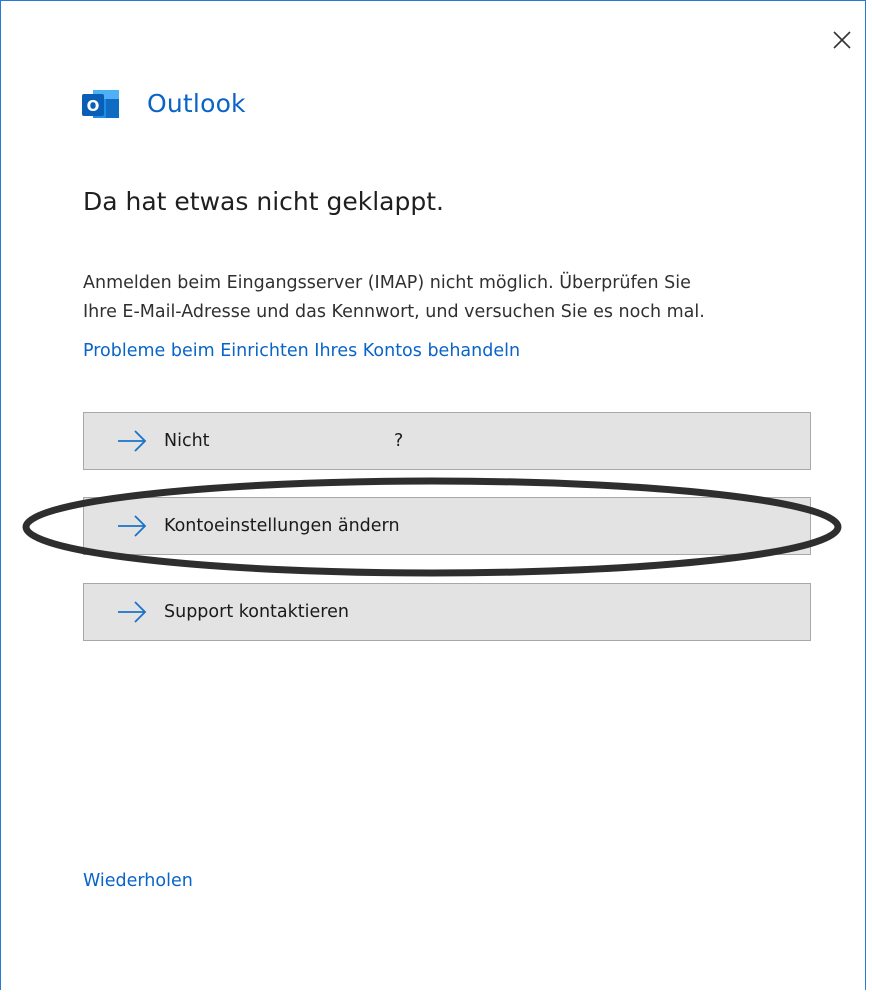  Describe the element at coordinates (256, 612) in the screenshot. I see `contact-support-label: Support kontaktieren` at that location.